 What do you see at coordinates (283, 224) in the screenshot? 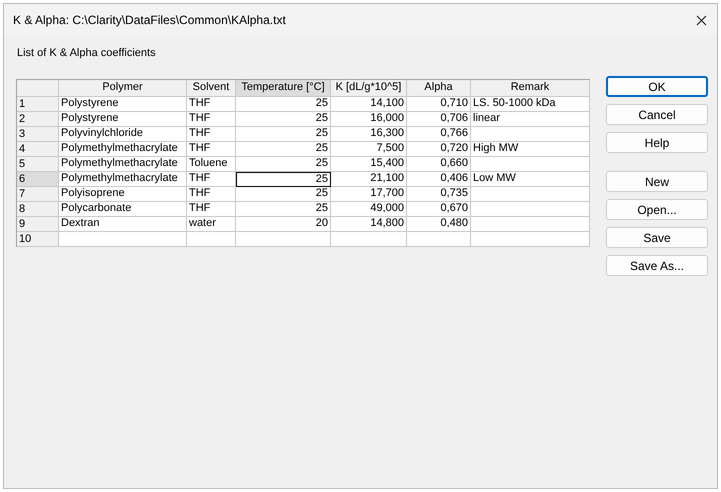
I see `table-cell: 20` at bounding box center [283, 224].